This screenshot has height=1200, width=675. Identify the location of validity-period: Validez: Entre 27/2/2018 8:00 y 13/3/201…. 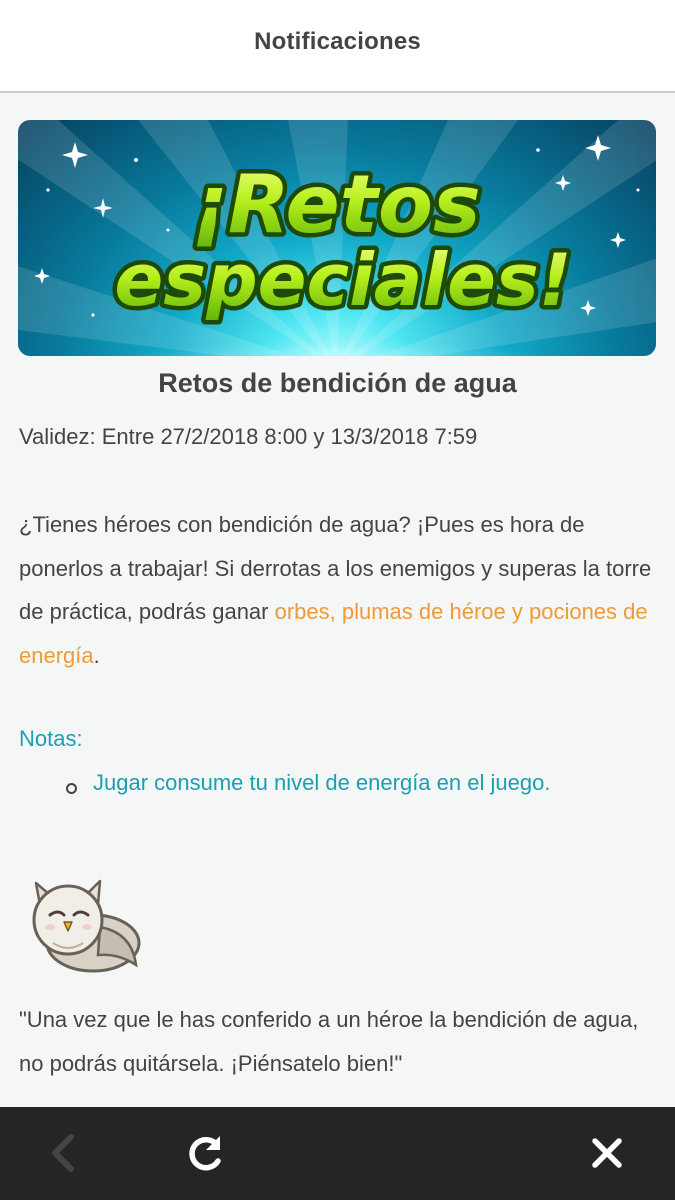
(248, 436).